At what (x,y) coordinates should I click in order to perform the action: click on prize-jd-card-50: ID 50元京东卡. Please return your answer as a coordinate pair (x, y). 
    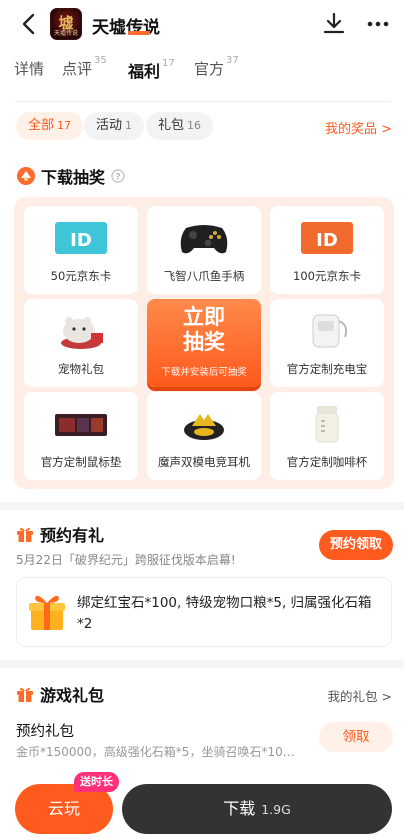
    Looking at the image, I should click on (81, 250).